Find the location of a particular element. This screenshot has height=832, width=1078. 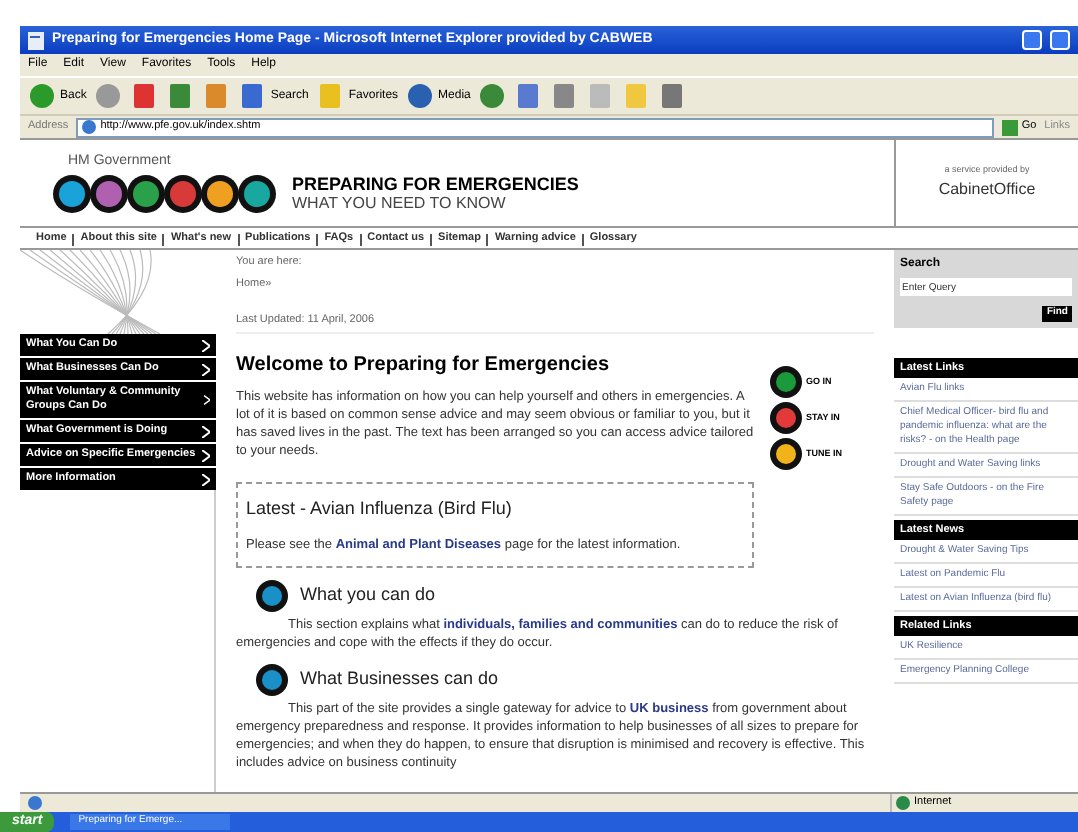

site-title: PREPARING FOR EMERGENCIES is located at coordinates (435, 184).